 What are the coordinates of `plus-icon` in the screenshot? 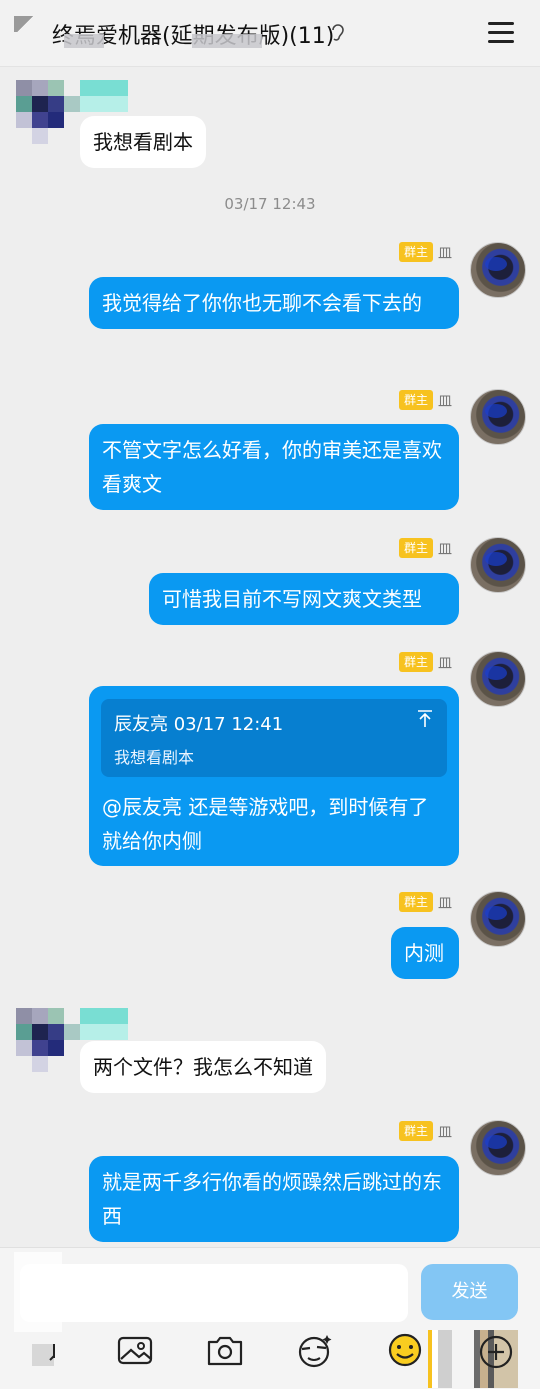 It's located at (496, 1350).